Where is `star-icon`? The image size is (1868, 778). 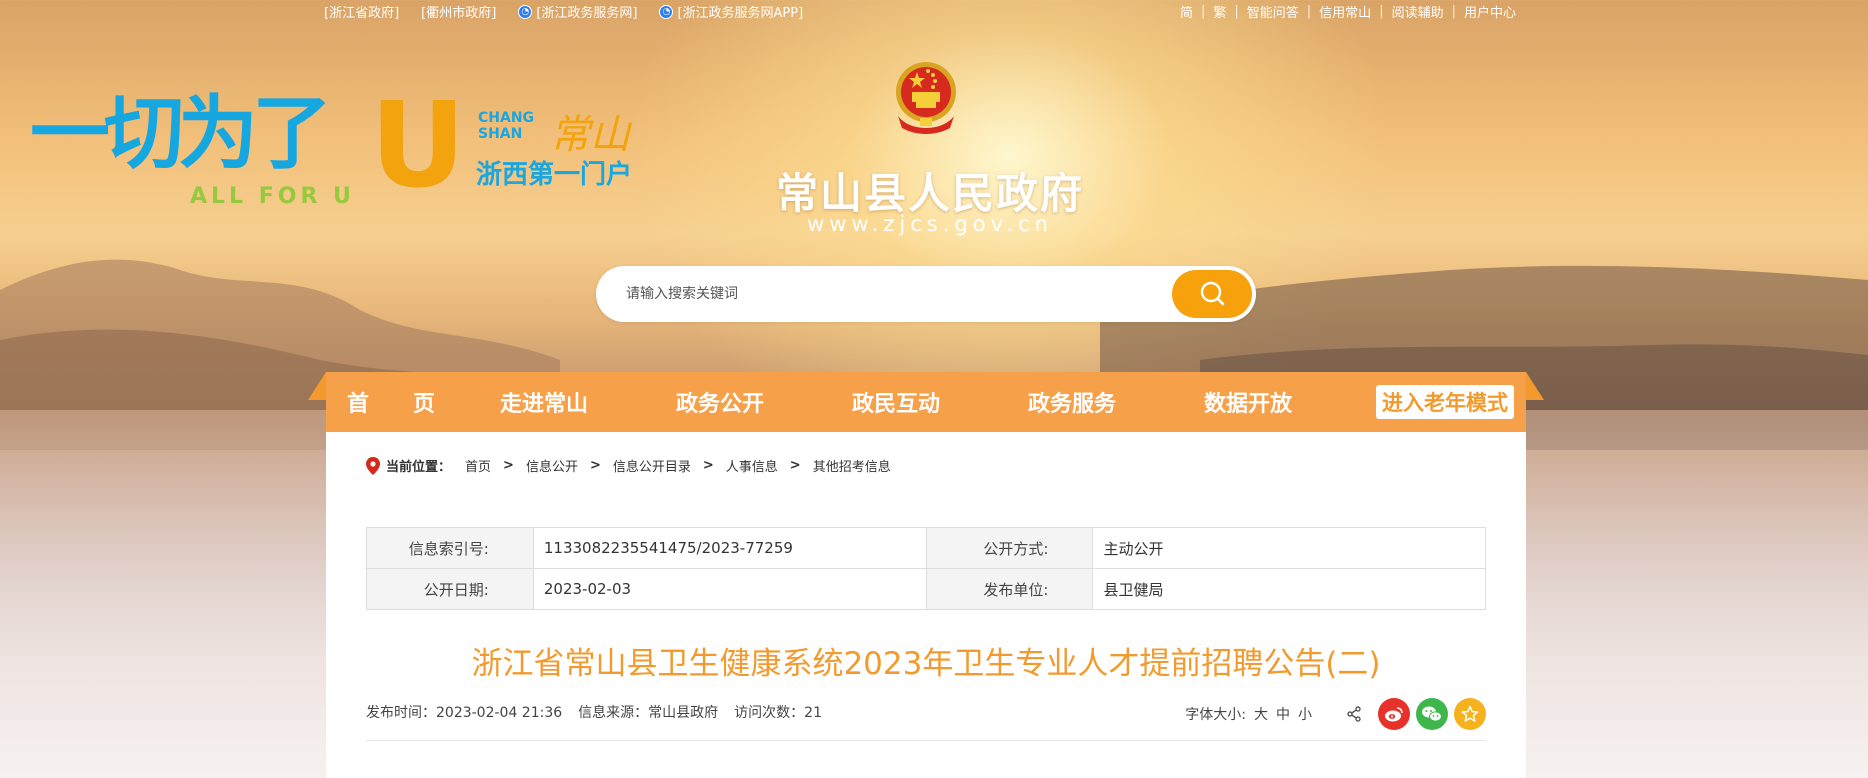 star-icon is located at coordinates (1470, 713).